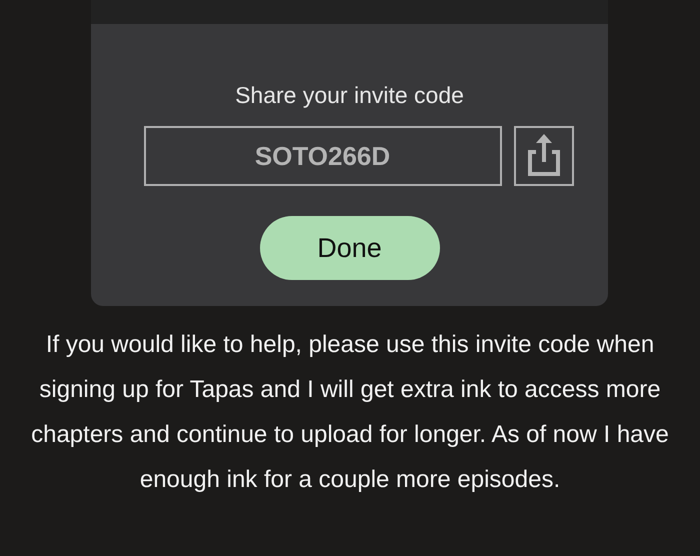 This screenshot has height=556, width=700. I want to click on invite-code-field: SOTO266D, so click(323, 156).